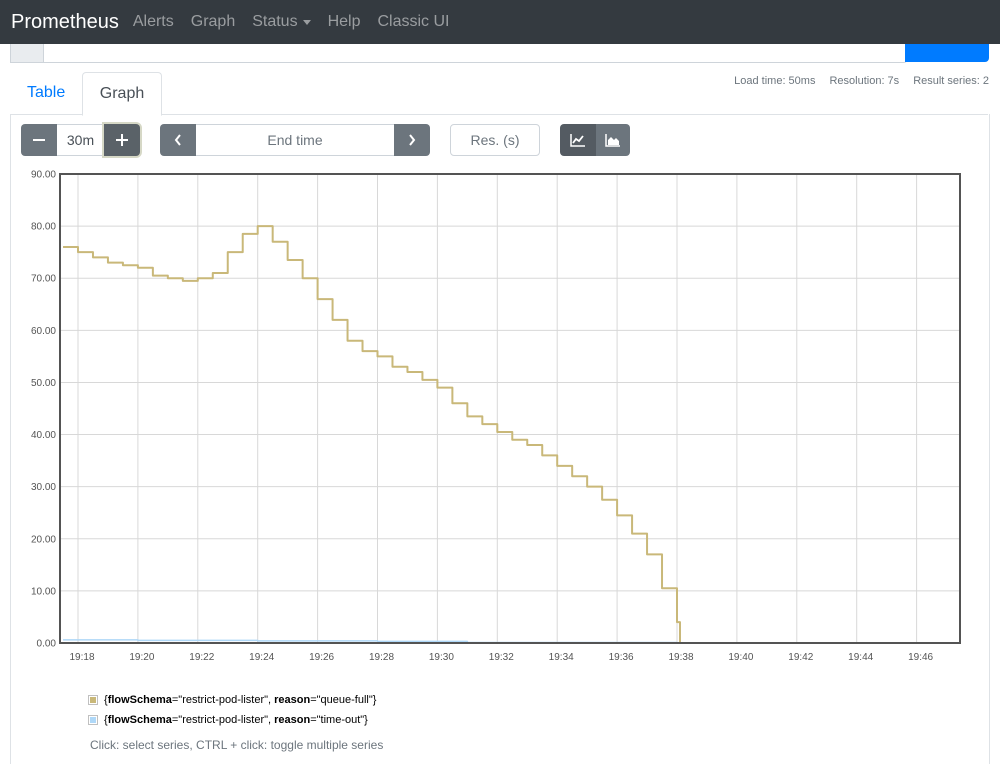 The width and height of the screenshot is (1000, 764). I want to click on area-chart-icon, so click(612, 140).